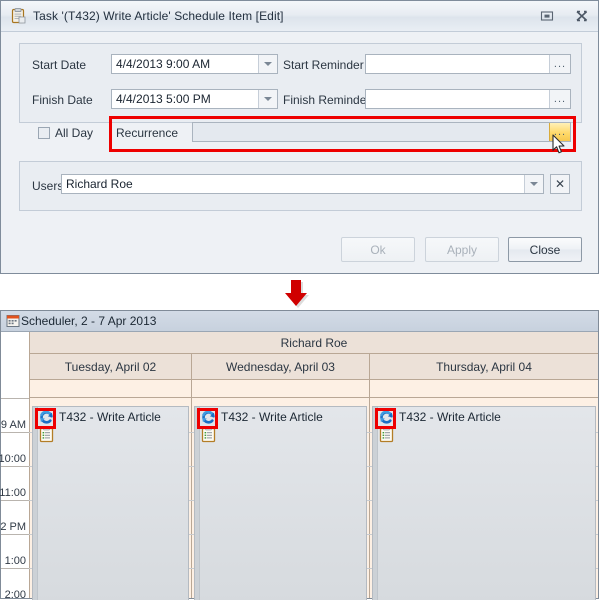 Image resolution: width=600 pixels, height=600 pixels. What do you see at coordinates (163, 64) in the screenshot?
I see `start-date-value: 4/4/2013 9:00 AM` at bounding box center [163, 64].